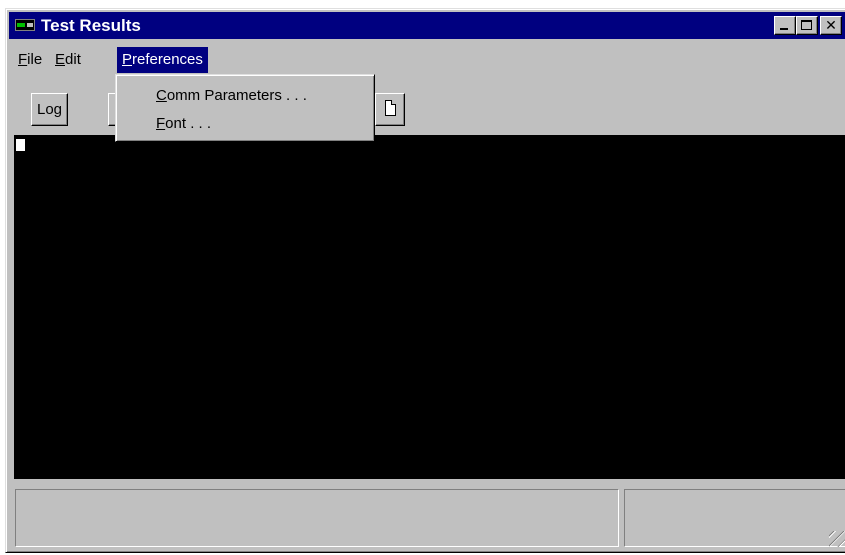 The image size is (845, 555). What do you see at coordinates (427, 58) in the screenshot?
I see `menu-bar: File Edit Preferences` at bounding box center [427, 58].